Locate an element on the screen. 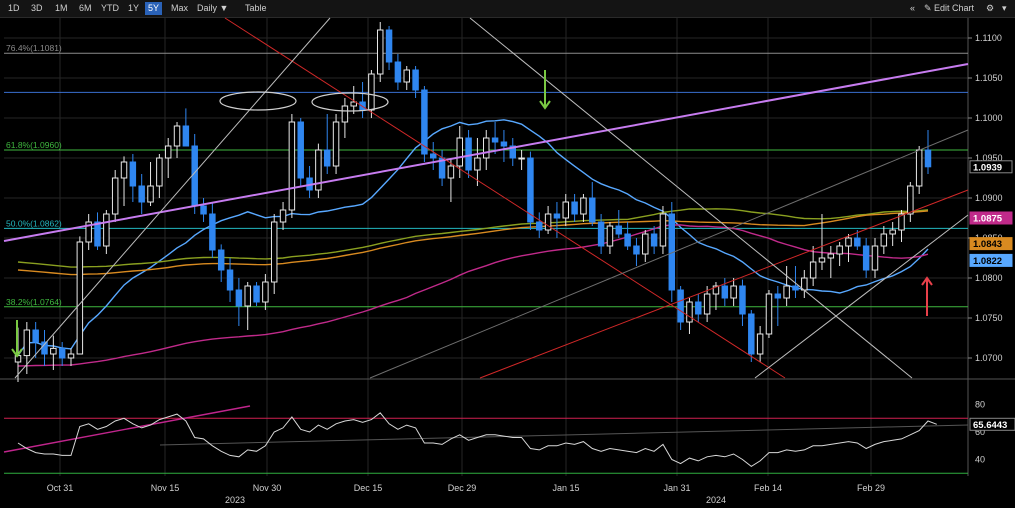 The width and height of the screenshot is (1015, 508). date-tick-label: Dec 15 is located at coordinates (368, 488).